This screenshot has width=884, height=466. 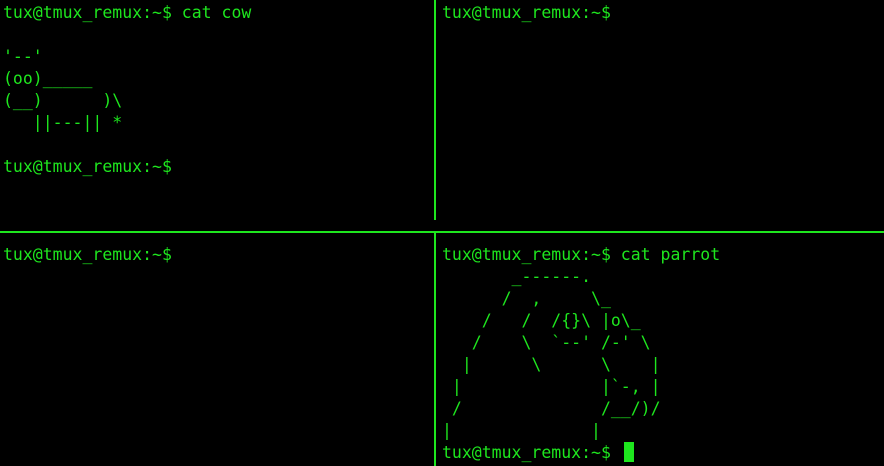 I want to click on ascii-art-line: | |`-, |, so click(x=551, y=386).